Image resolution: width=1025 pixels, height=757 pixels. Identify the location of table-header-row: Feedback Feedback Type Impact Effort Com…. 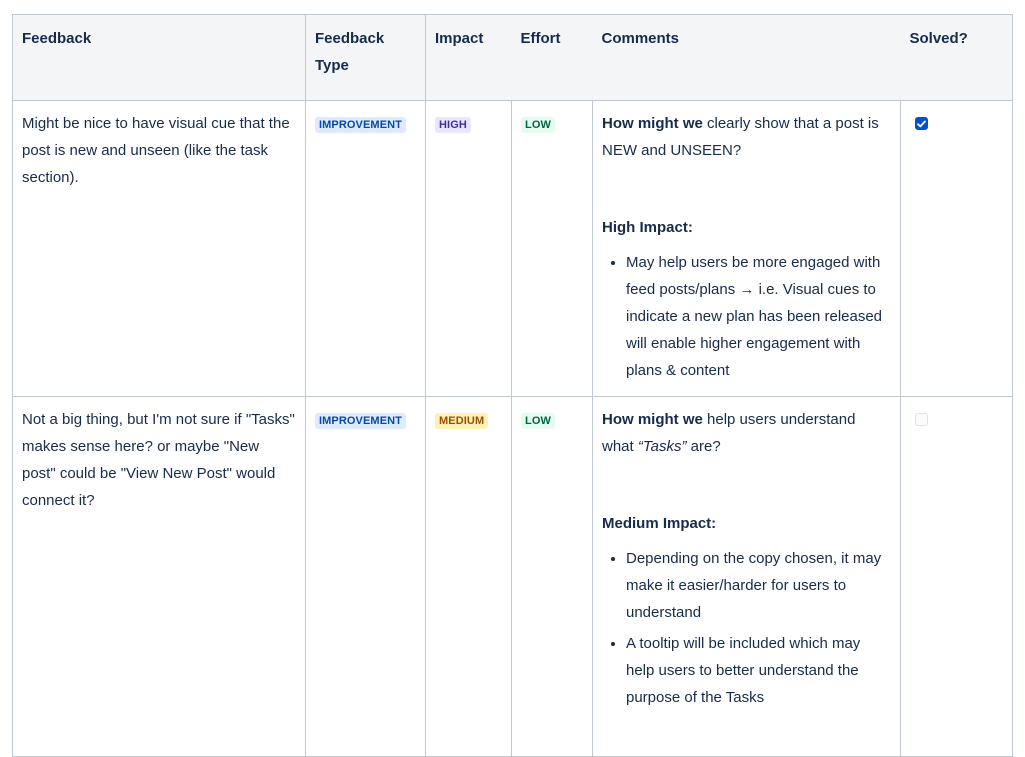
(512, 57).